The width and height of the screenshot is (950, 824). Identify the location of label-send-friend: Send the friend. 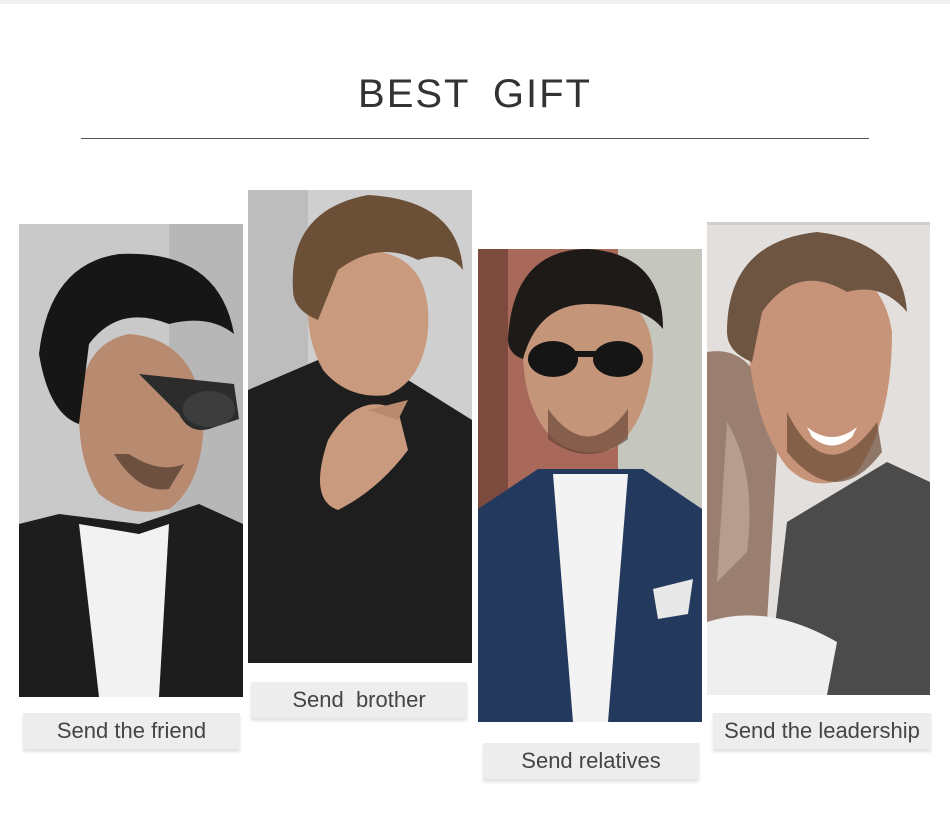
(131, 731).